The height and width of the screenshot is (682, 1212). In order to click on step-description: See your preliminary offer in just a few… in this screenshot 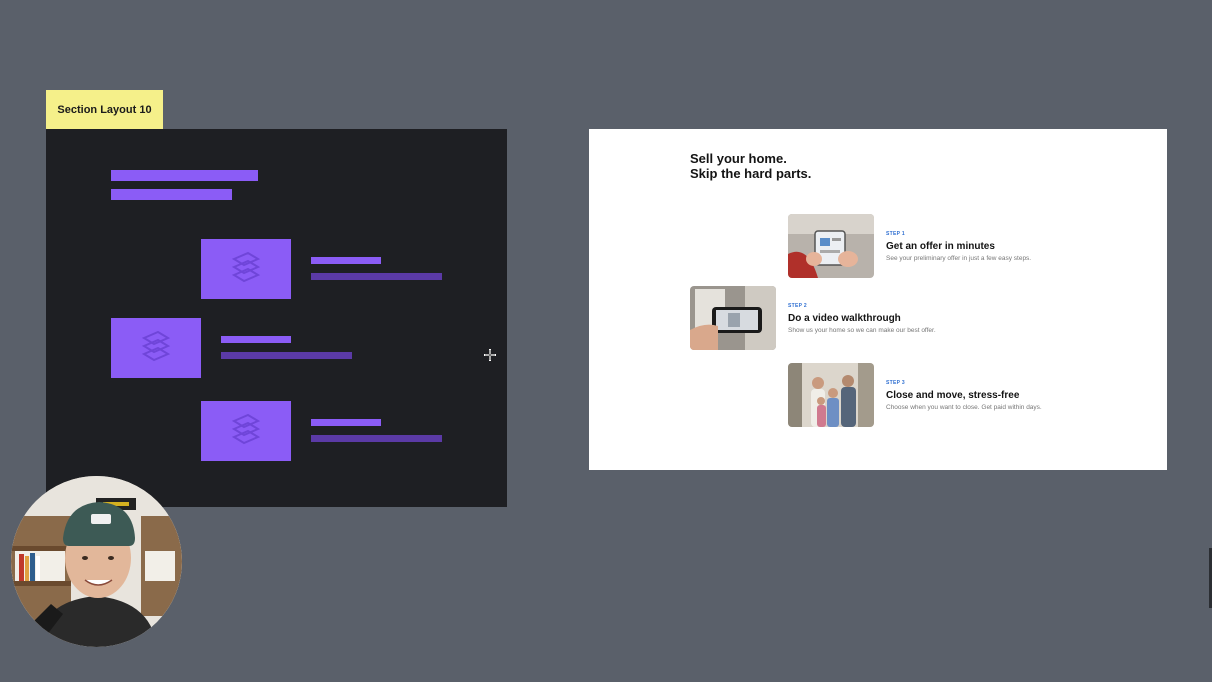, I will do `click(959, 258)`.